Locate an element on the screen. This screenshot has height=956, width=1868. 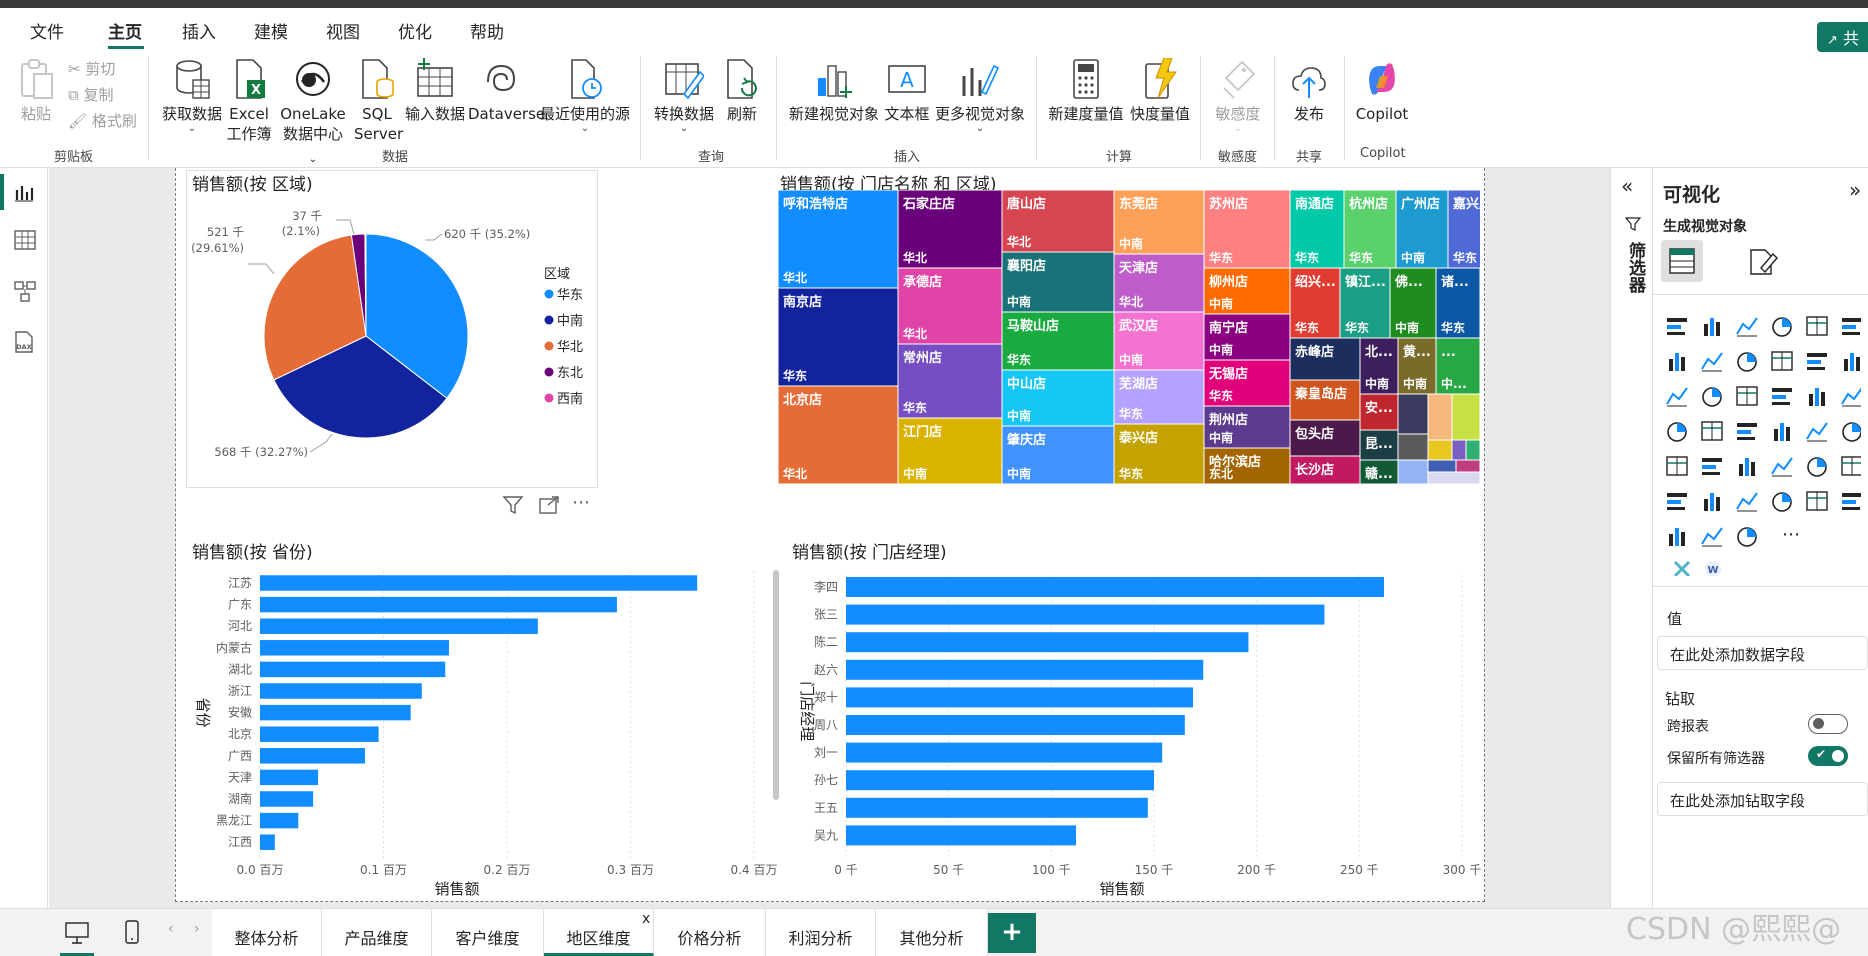
legend-label: 中南 is located at coordinates (570, 321).